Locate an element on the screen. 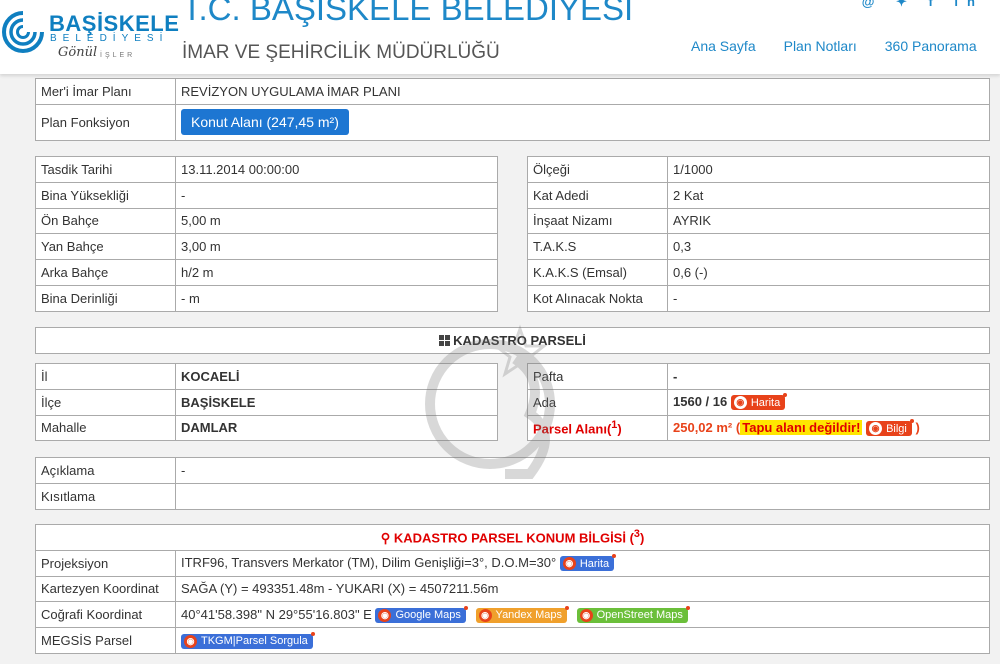  row-value: 0,3 is located at coordinates (828, 247).